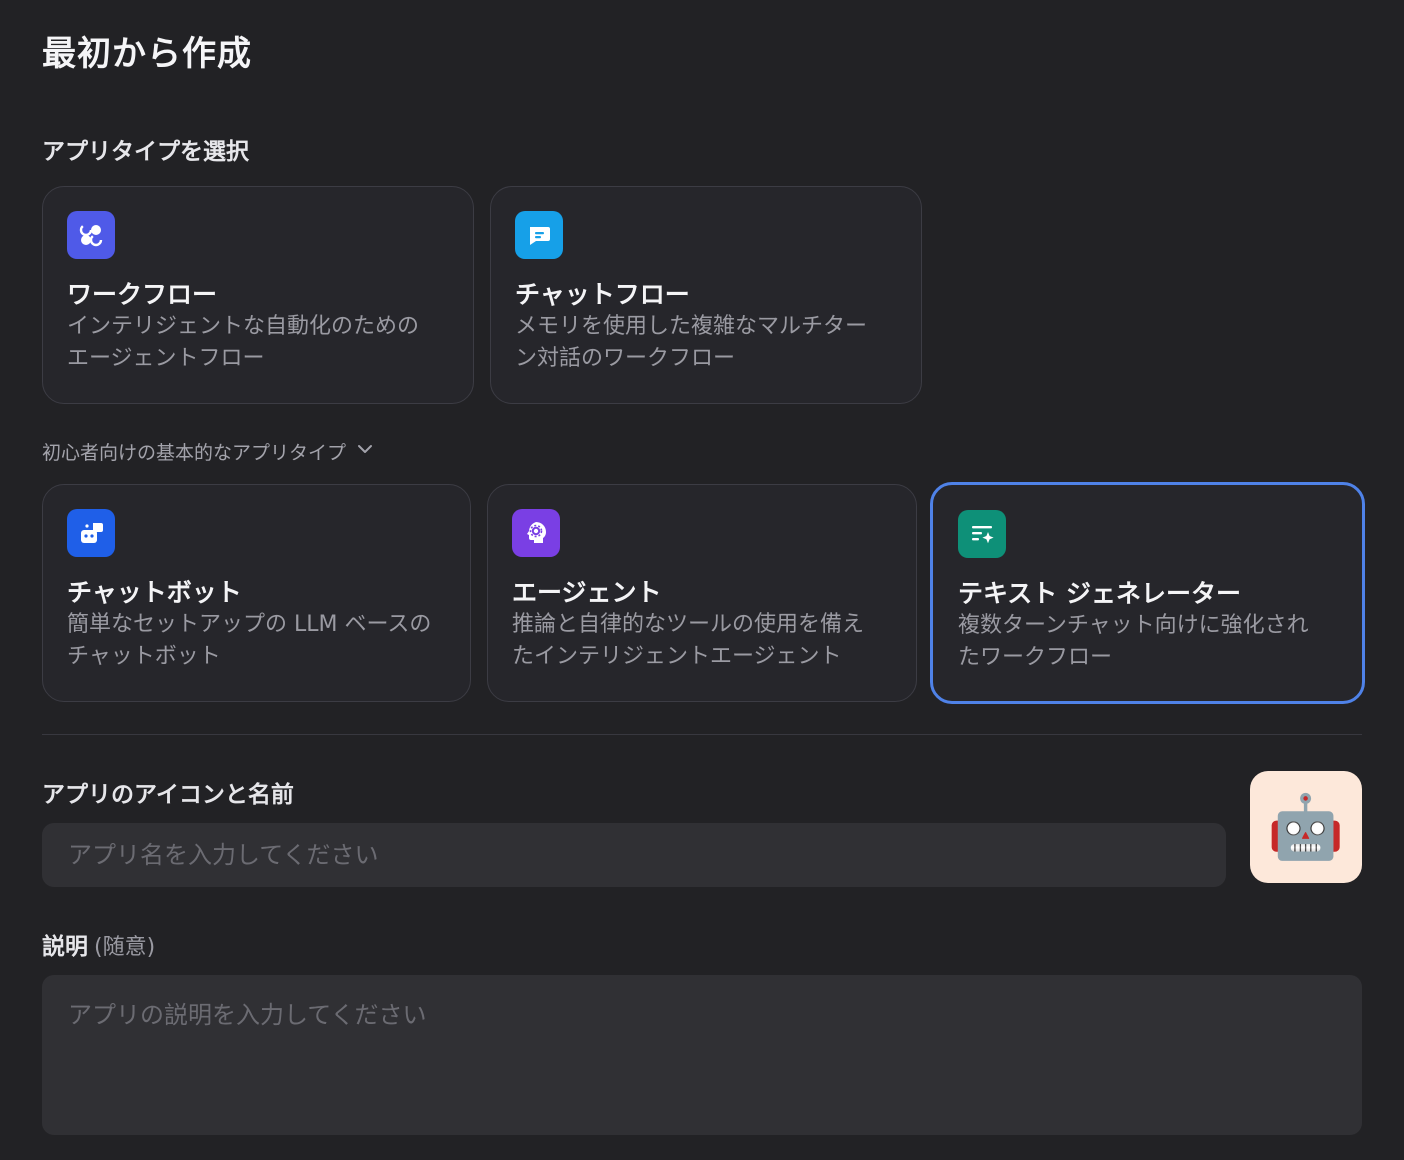 The height and width of the screenshot is (1160, 1404). Describe the element at coordinates (154, 592) in the screenshot. I see `card-title: チャットボット` at that location.